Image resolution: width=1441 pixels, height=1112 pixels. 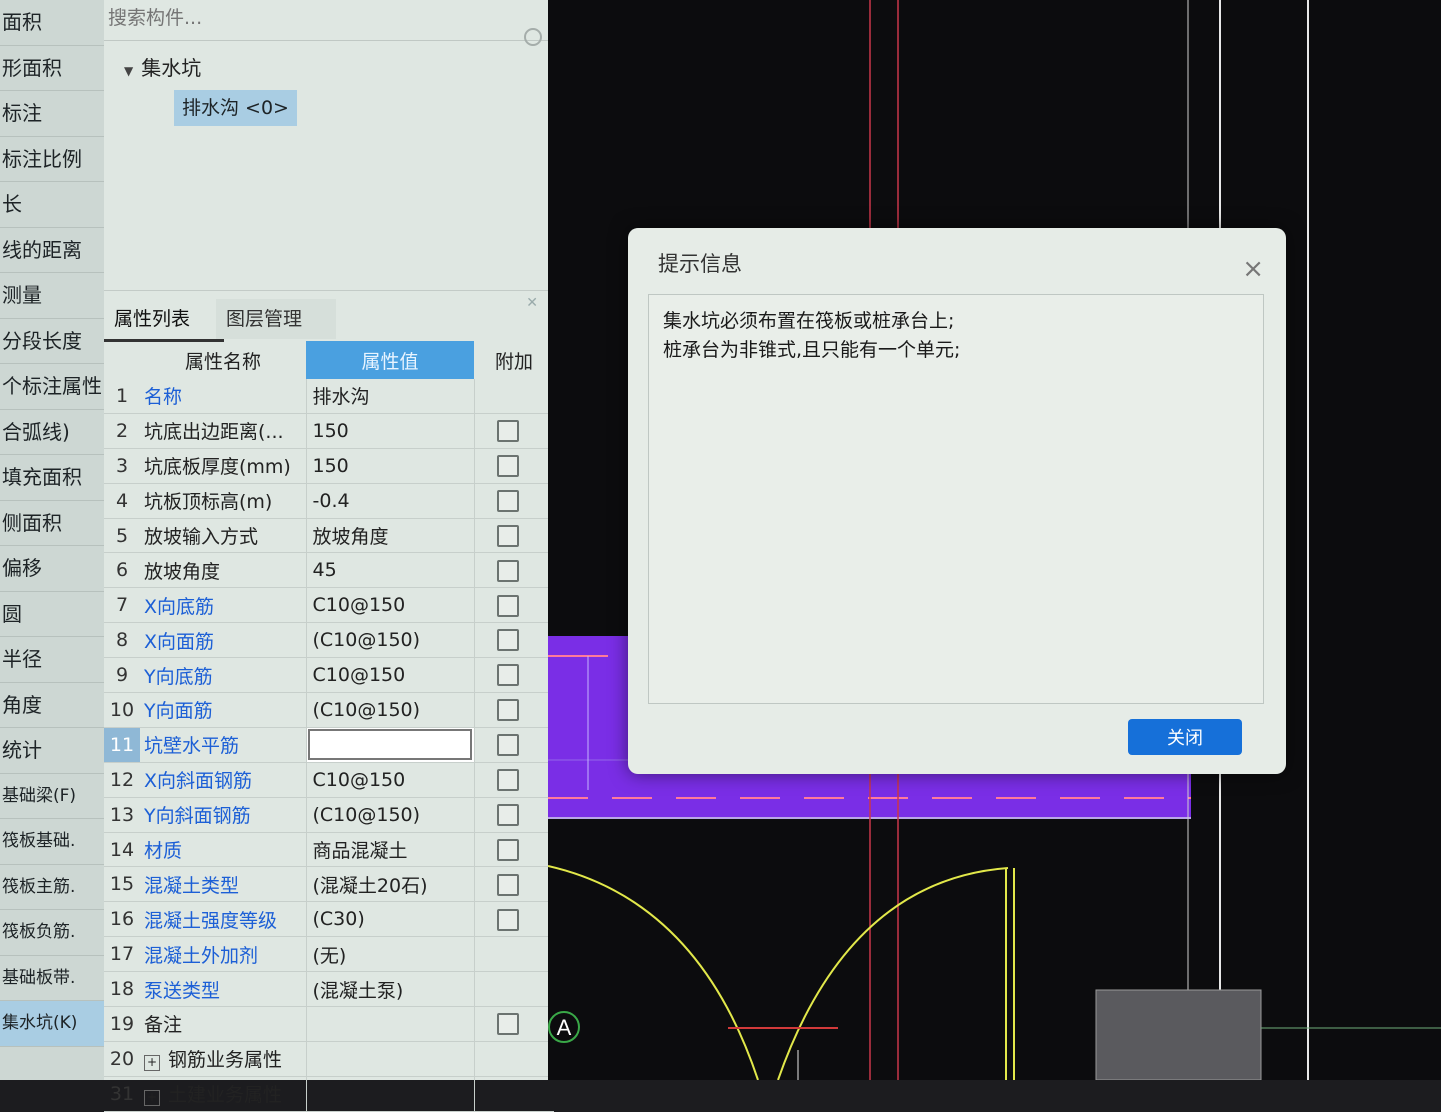 What do you see at coordinates (532, 303) in the screenshot?
I see `close-icon: ✕` at bounding box center [532, 303].